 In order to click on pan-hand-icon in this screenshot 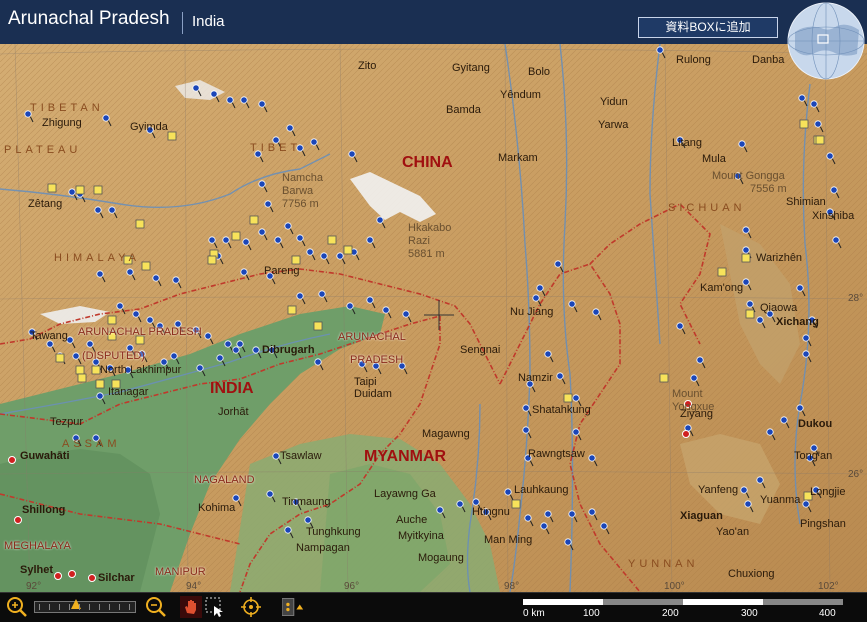, I will do `click(191, 607)`.